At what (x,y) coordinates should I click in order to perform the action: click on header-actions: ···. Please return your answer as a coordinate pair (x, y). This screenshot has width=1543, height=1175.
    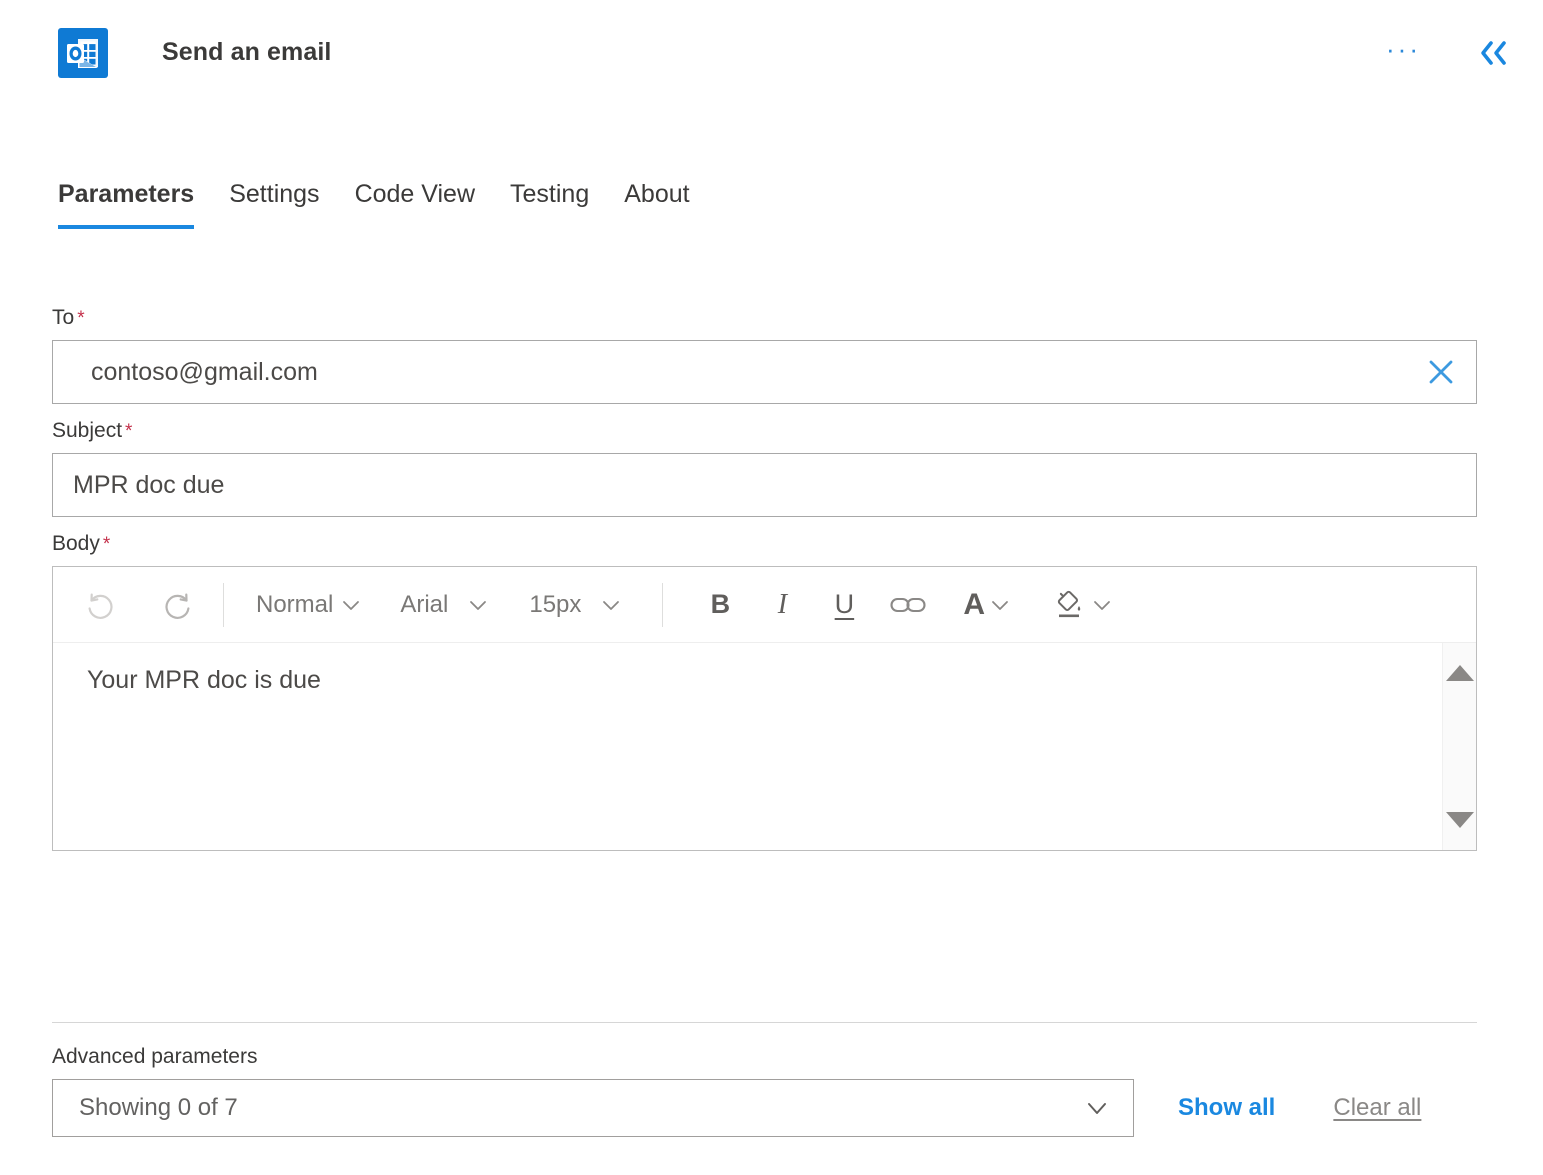
    Looking at the image, I should click on (1450, 53).